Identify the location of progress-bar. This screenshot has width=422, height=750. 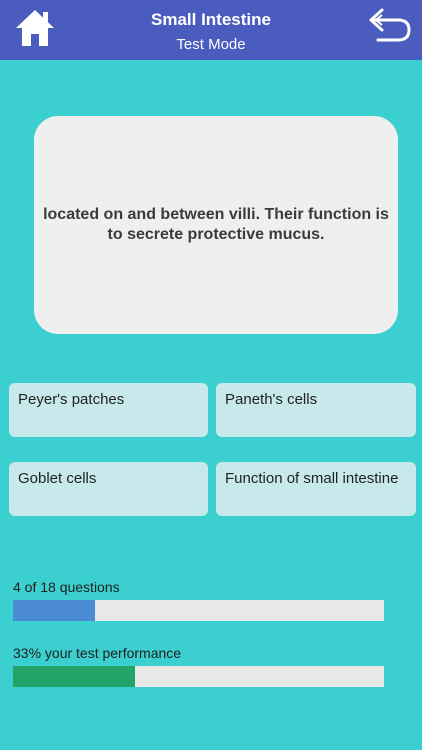
(198, 610).